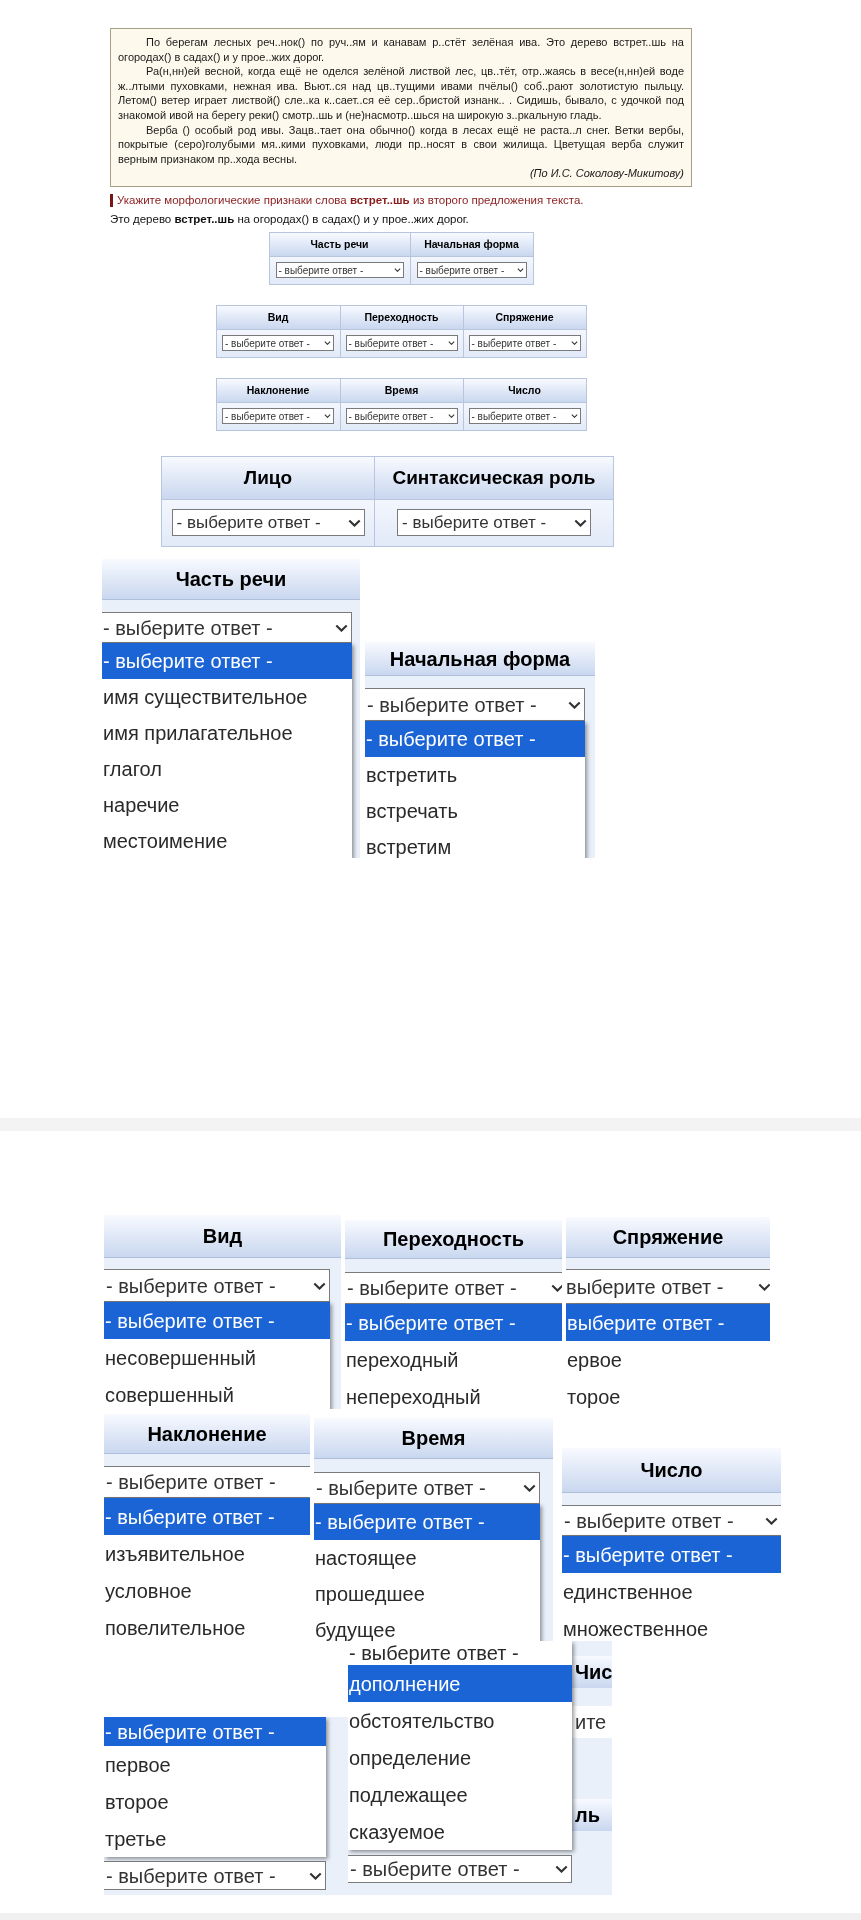  I want to click on column-header: Время, so click(433, 1438).